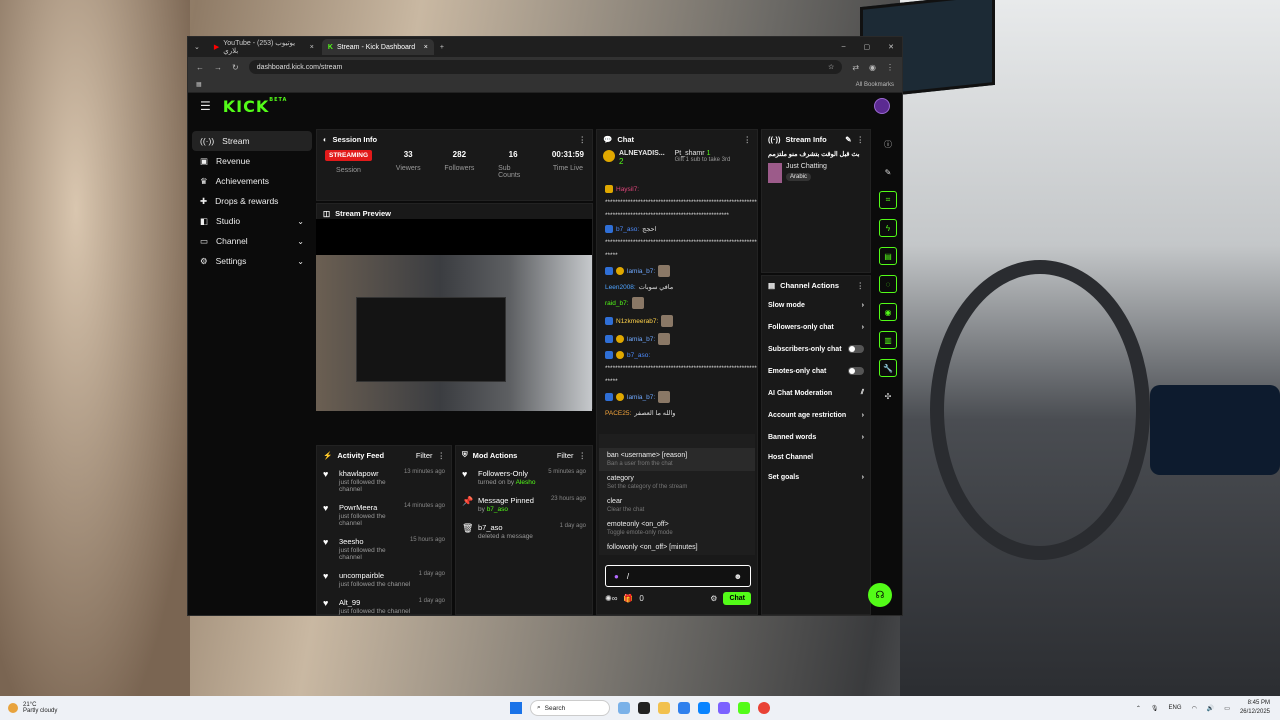  Describe the element at coordinates (844, 47) in the screenshot. I see `minimize-icon: –` at that location.